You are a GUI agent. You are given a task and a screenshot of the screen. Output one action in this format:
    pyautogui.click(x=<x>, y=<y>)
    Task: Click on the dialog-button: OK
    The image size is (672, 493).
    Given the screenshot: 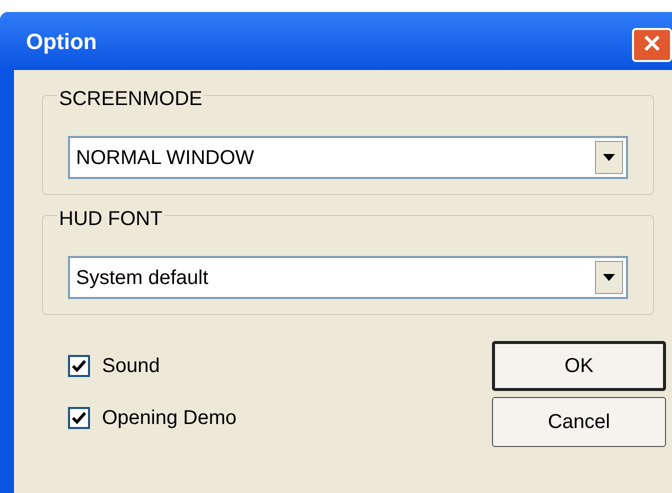 What is the action you would take?
    pyautogui.click(x=579, y=366)
    